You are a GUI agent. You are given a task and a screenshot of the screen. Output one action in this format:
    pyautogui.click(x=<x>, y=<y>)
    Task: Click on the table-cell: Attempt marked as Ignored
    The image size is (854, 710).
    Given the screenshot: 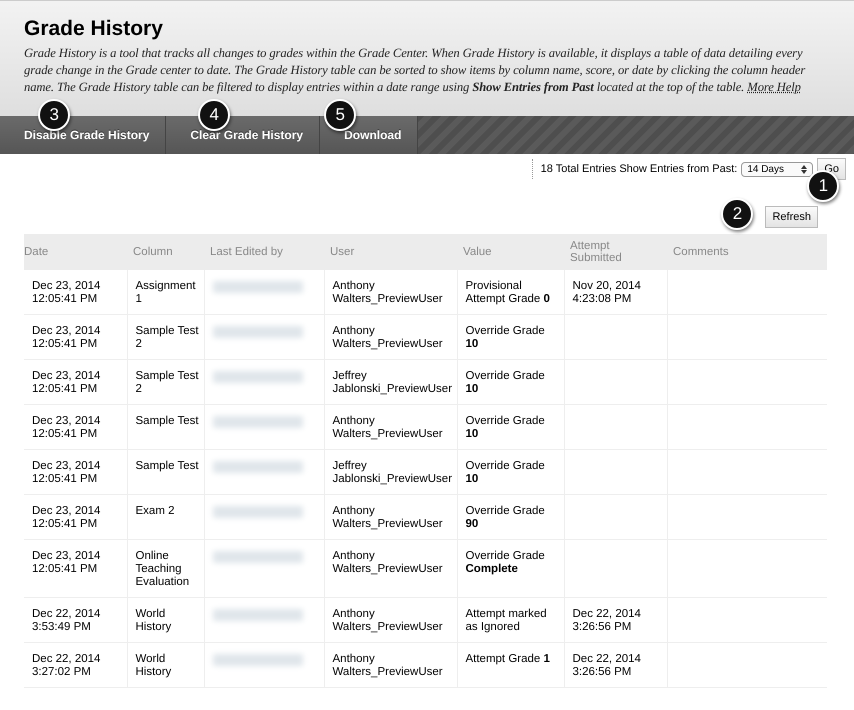 What is the action you would take?
    pyautogui.click(x=506, y=620)
    